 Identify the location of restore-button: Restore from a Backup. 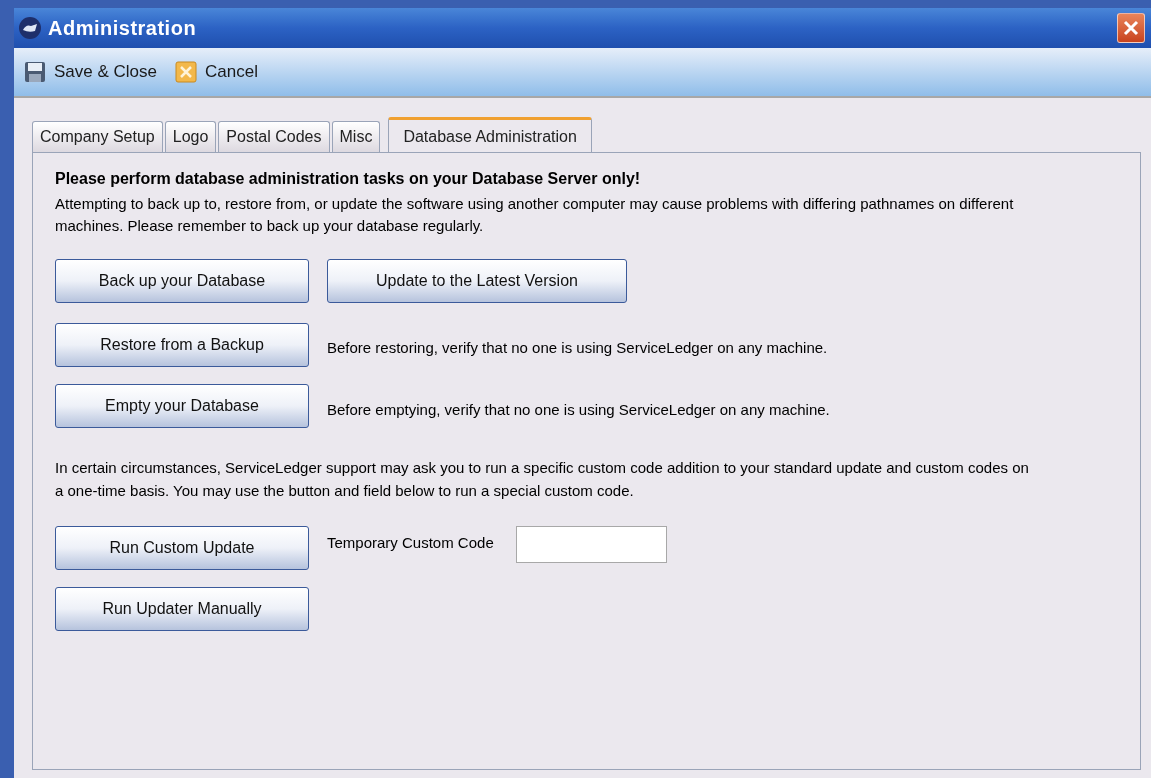
(182, 345).